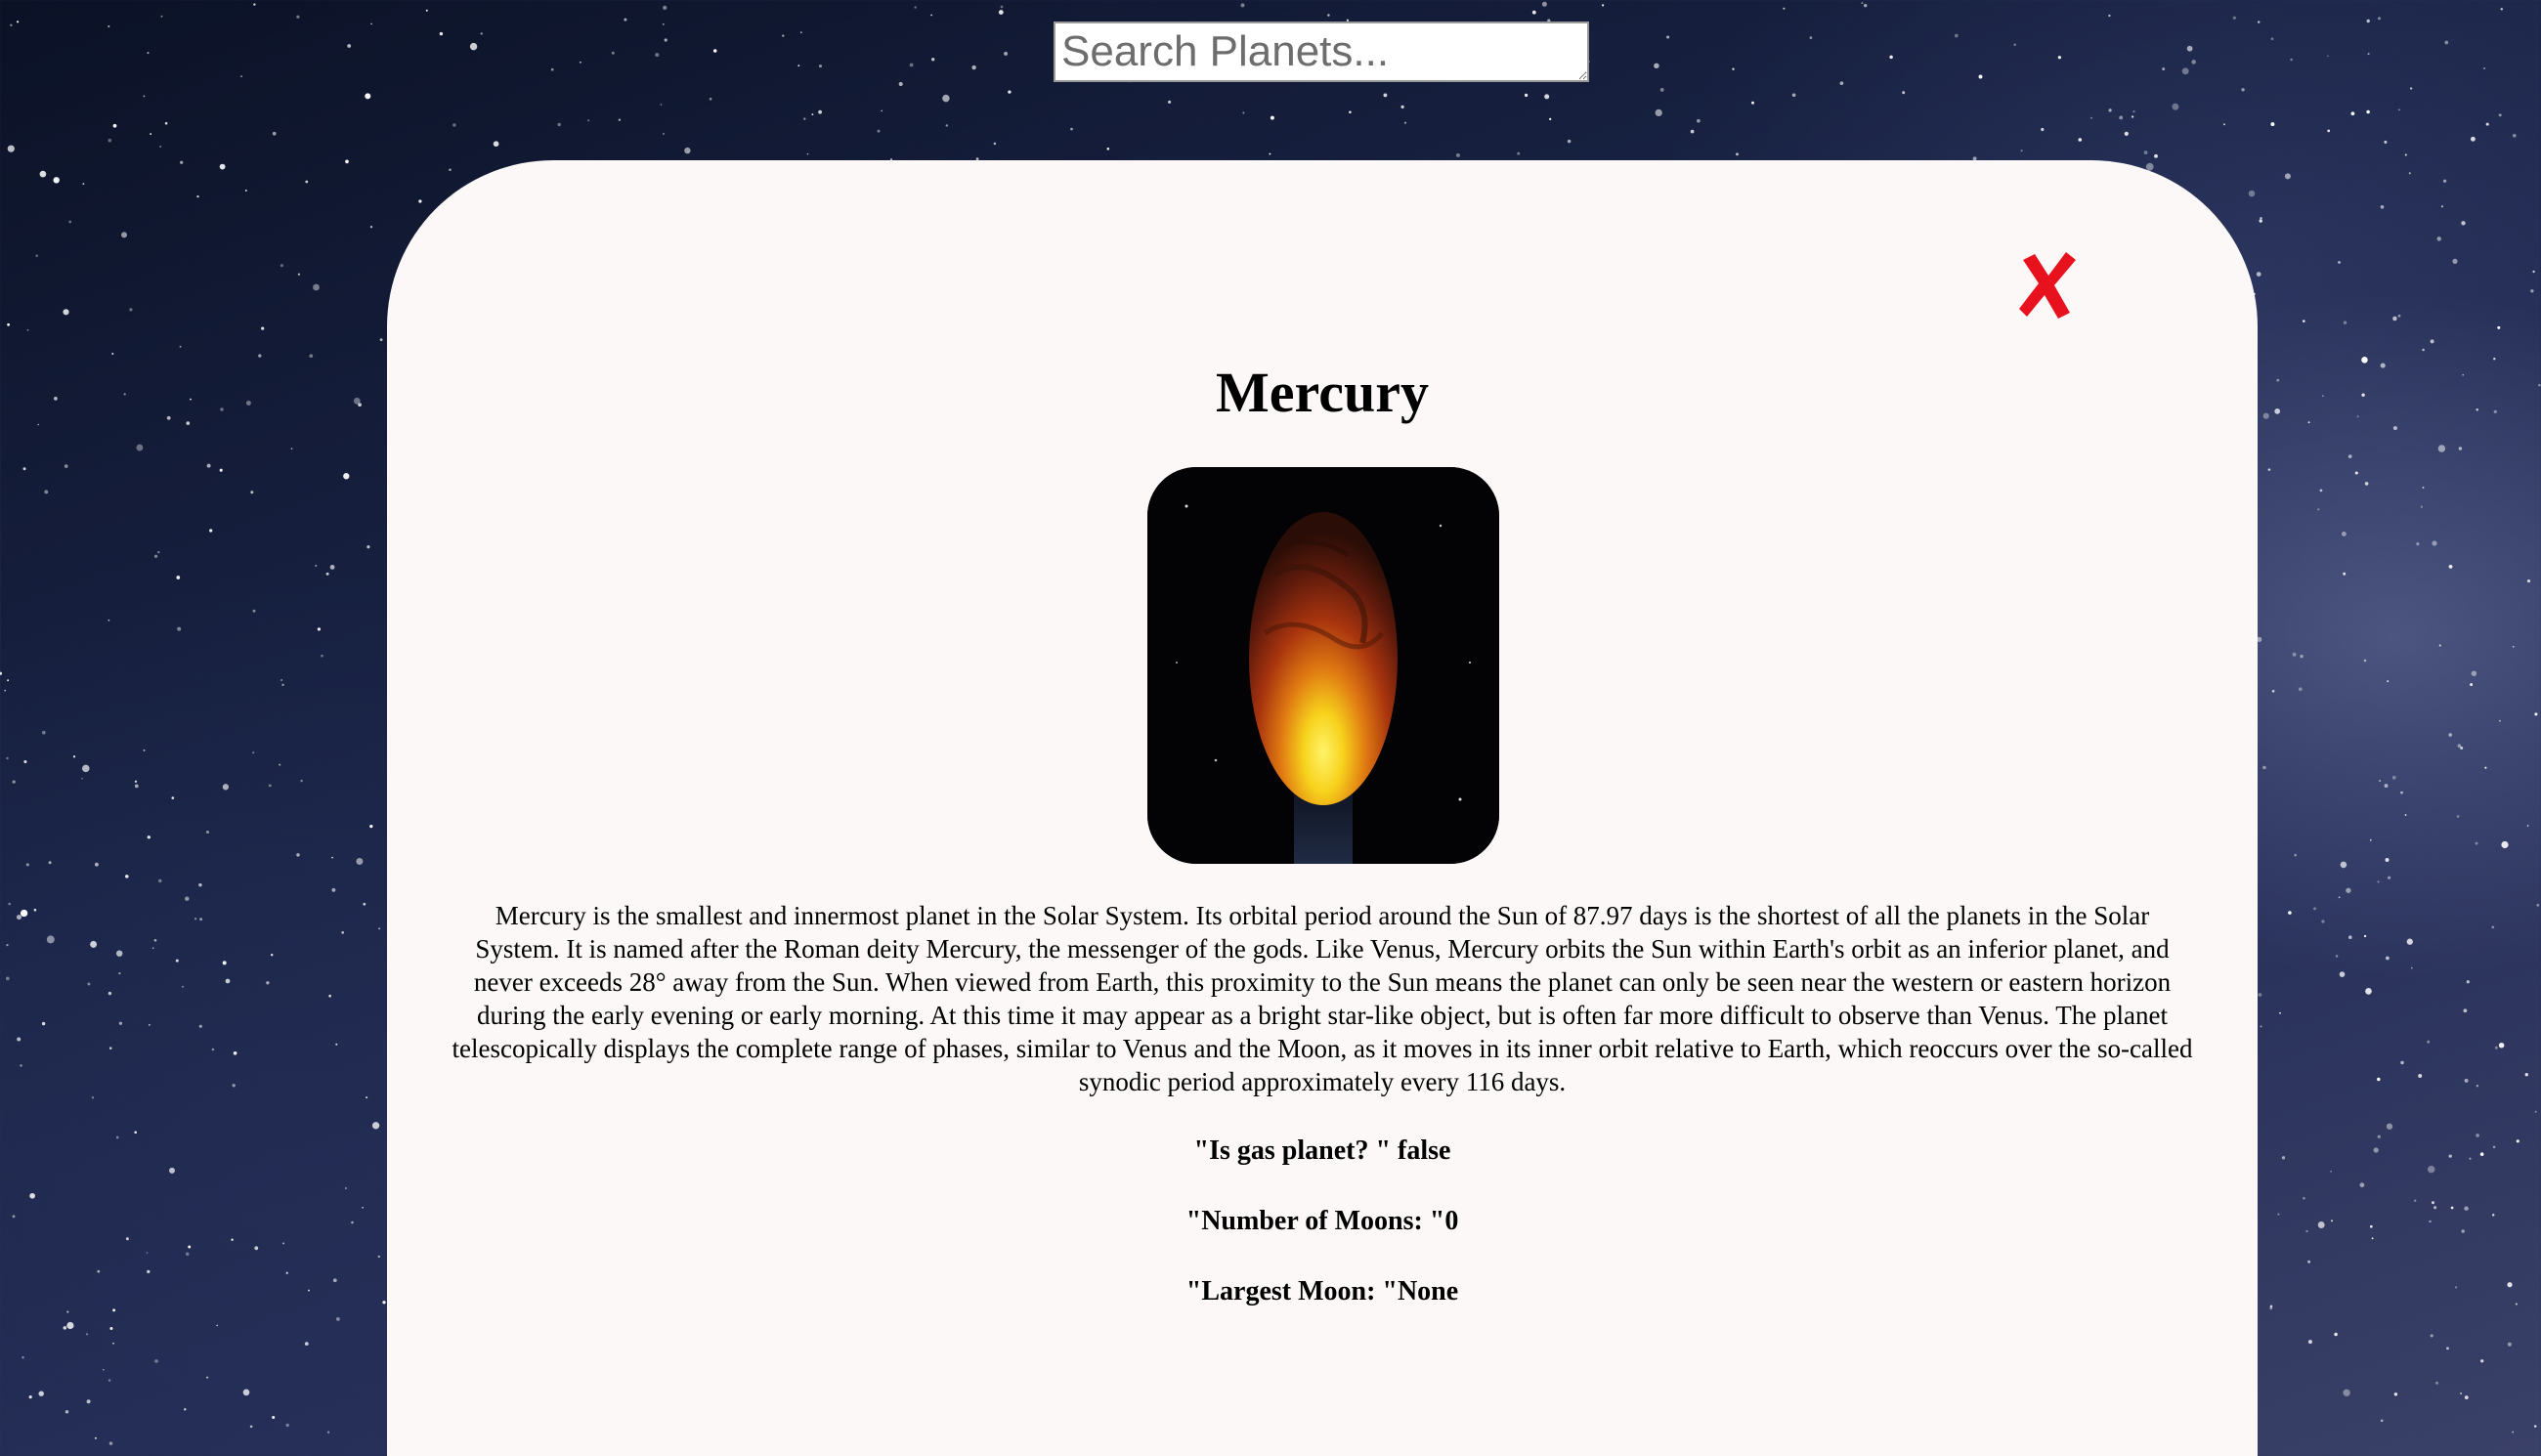 This screenshot has height=1456, width=2541. I want to click on close-button, so click(2048, 283).